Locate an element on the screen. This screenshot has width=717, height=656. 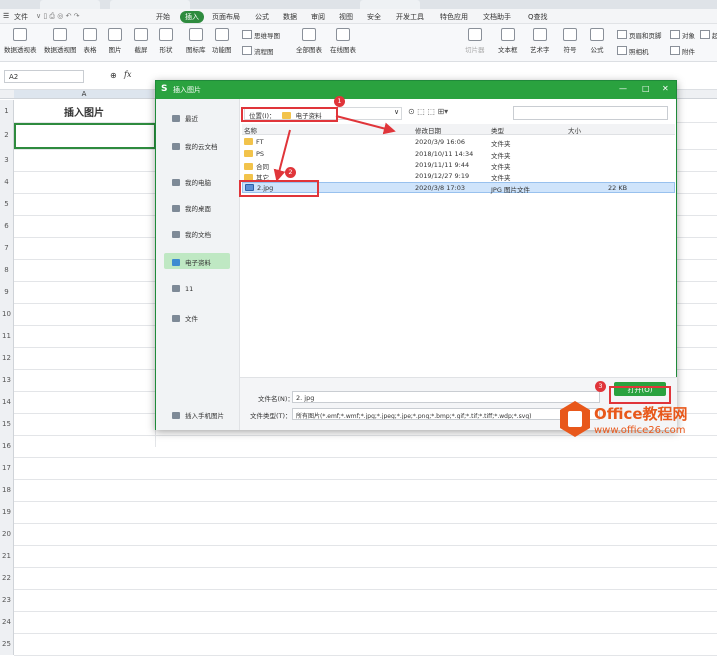
icon-library-button: 图标库 is located at coordinates (196, 41).